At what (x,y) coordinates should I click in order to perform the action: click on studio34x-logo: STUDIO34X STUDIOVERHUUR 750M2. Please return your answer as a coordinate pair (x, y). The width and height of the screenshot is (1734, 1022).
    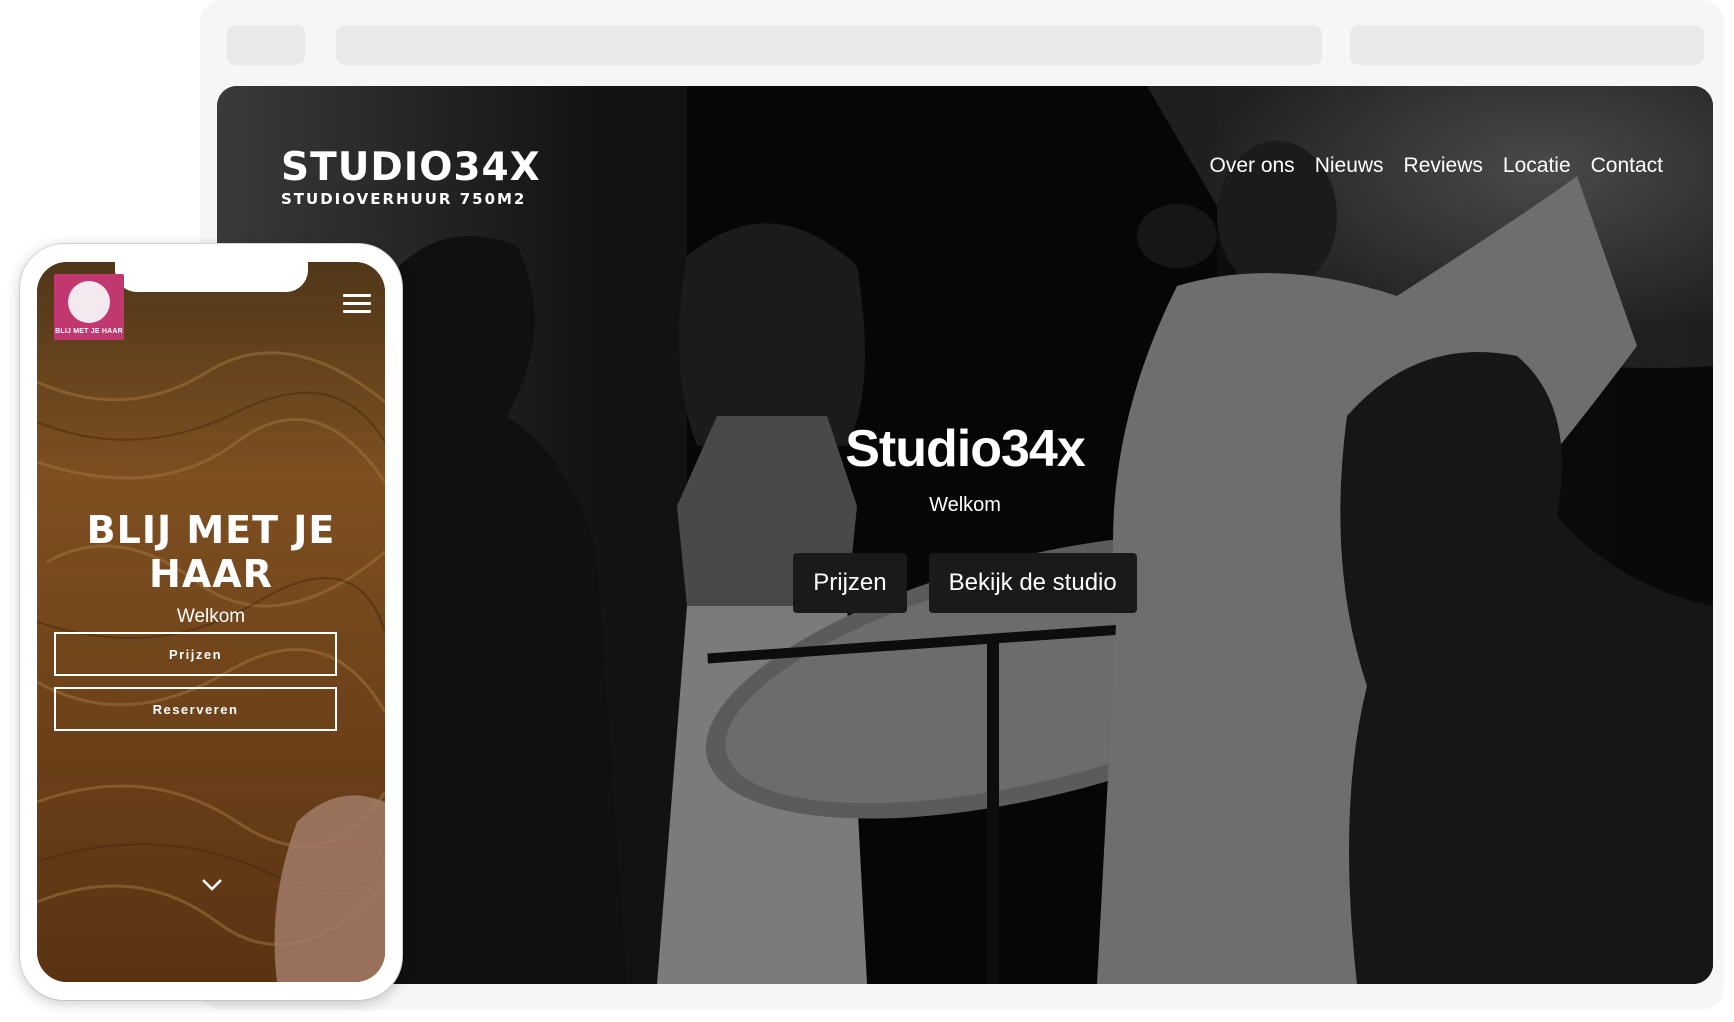
    Looking at the image, I should click on (411, 177).